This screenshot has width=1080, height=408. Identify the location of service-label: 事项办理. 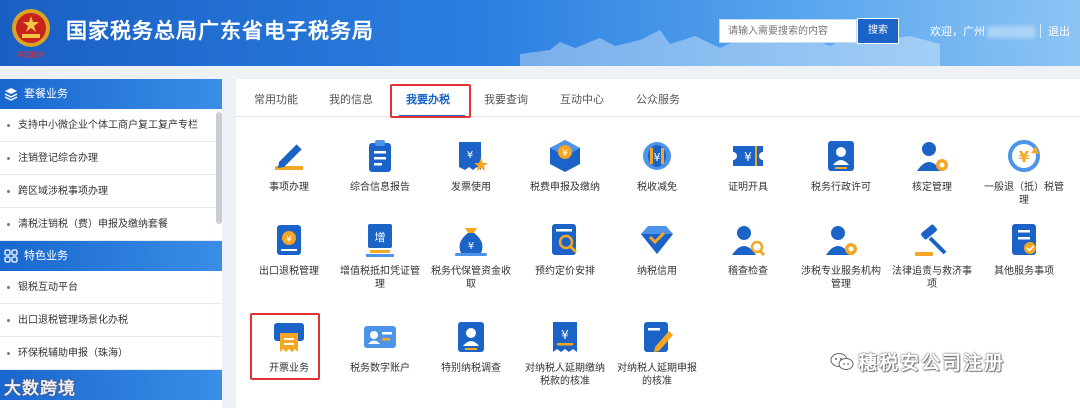
(289, 187).